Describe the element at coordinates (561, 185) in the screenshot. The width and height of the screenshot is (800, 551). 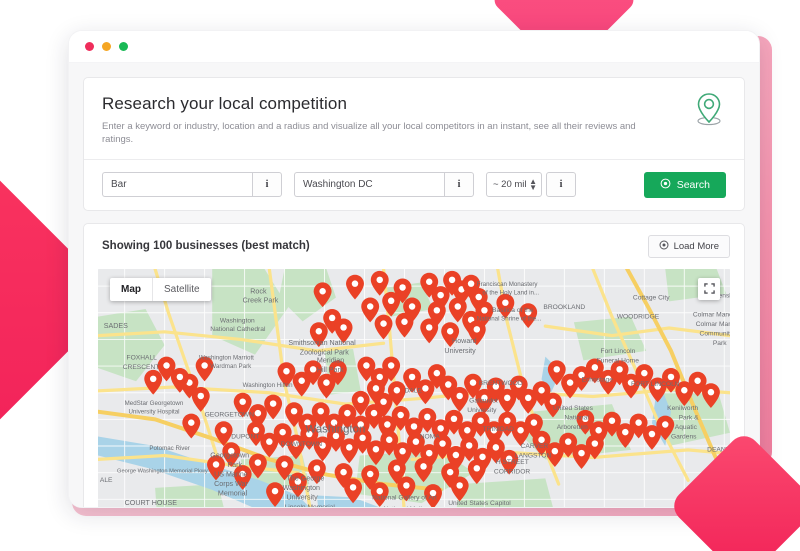
I see `radius-info-button: i` at that location.